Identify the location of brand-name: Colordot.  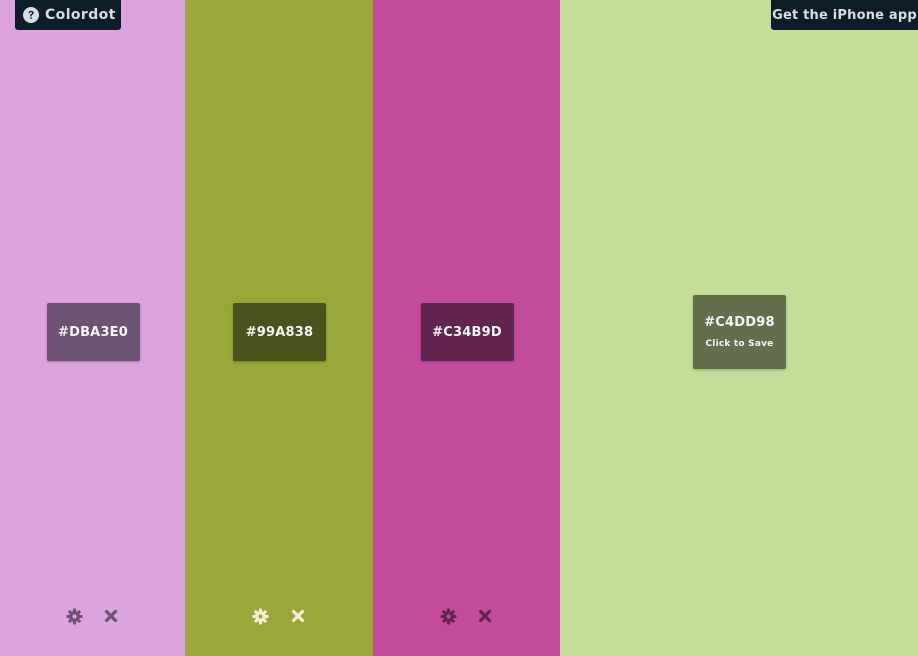
(80, 15).